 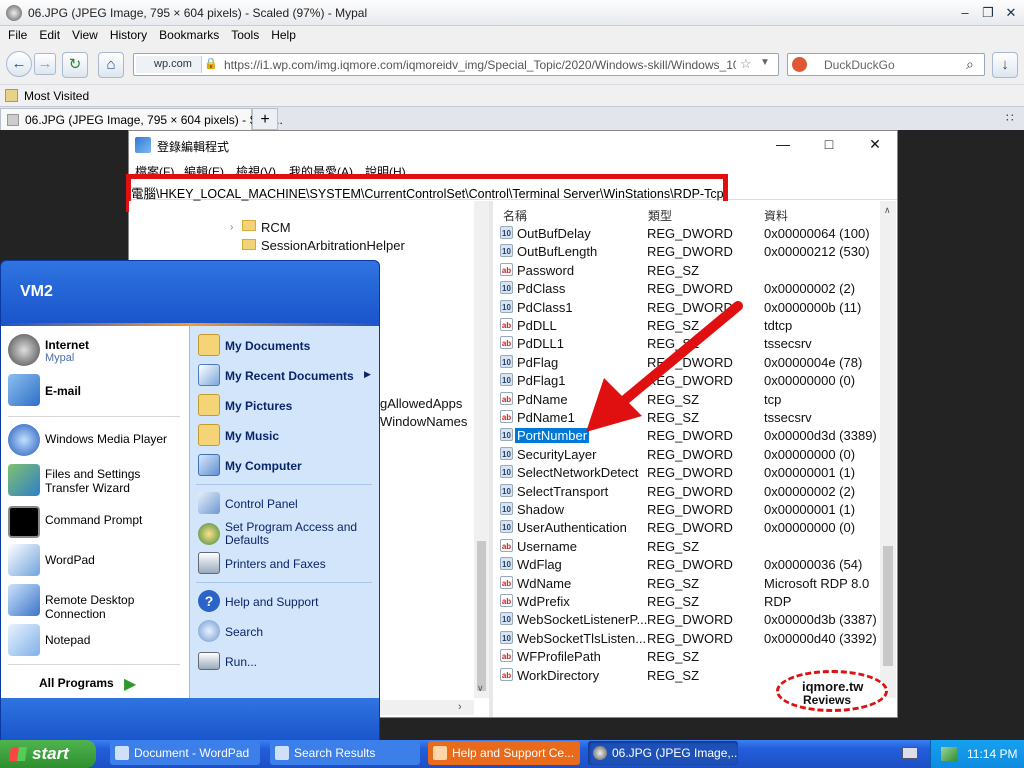 I want to click on clock: 11:14 PM, so click(x=992, y=754).